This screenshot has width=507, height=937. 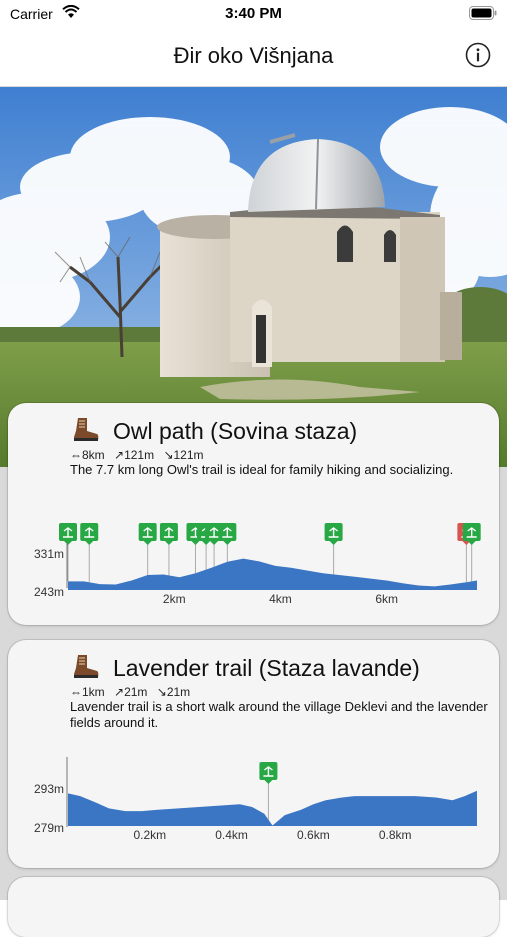 I want to click on trail-card-next, so click(x=253, y=907).